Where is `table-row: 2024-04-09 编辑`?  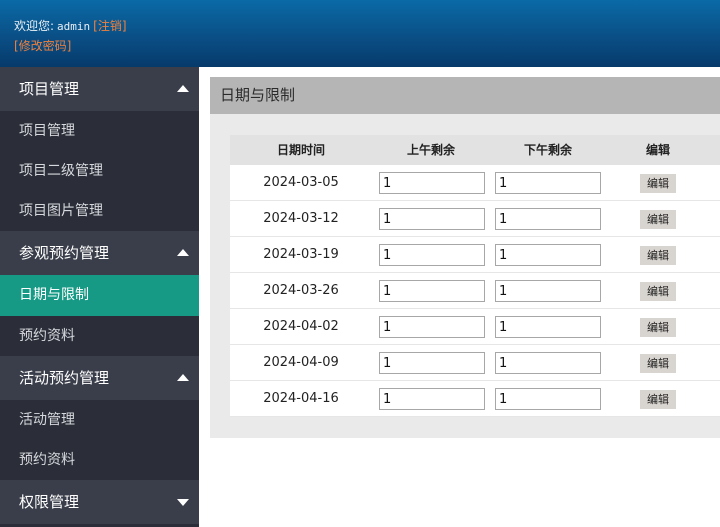
table-row: 2024-04-09 编辑 is located at coordinates (475, 363).